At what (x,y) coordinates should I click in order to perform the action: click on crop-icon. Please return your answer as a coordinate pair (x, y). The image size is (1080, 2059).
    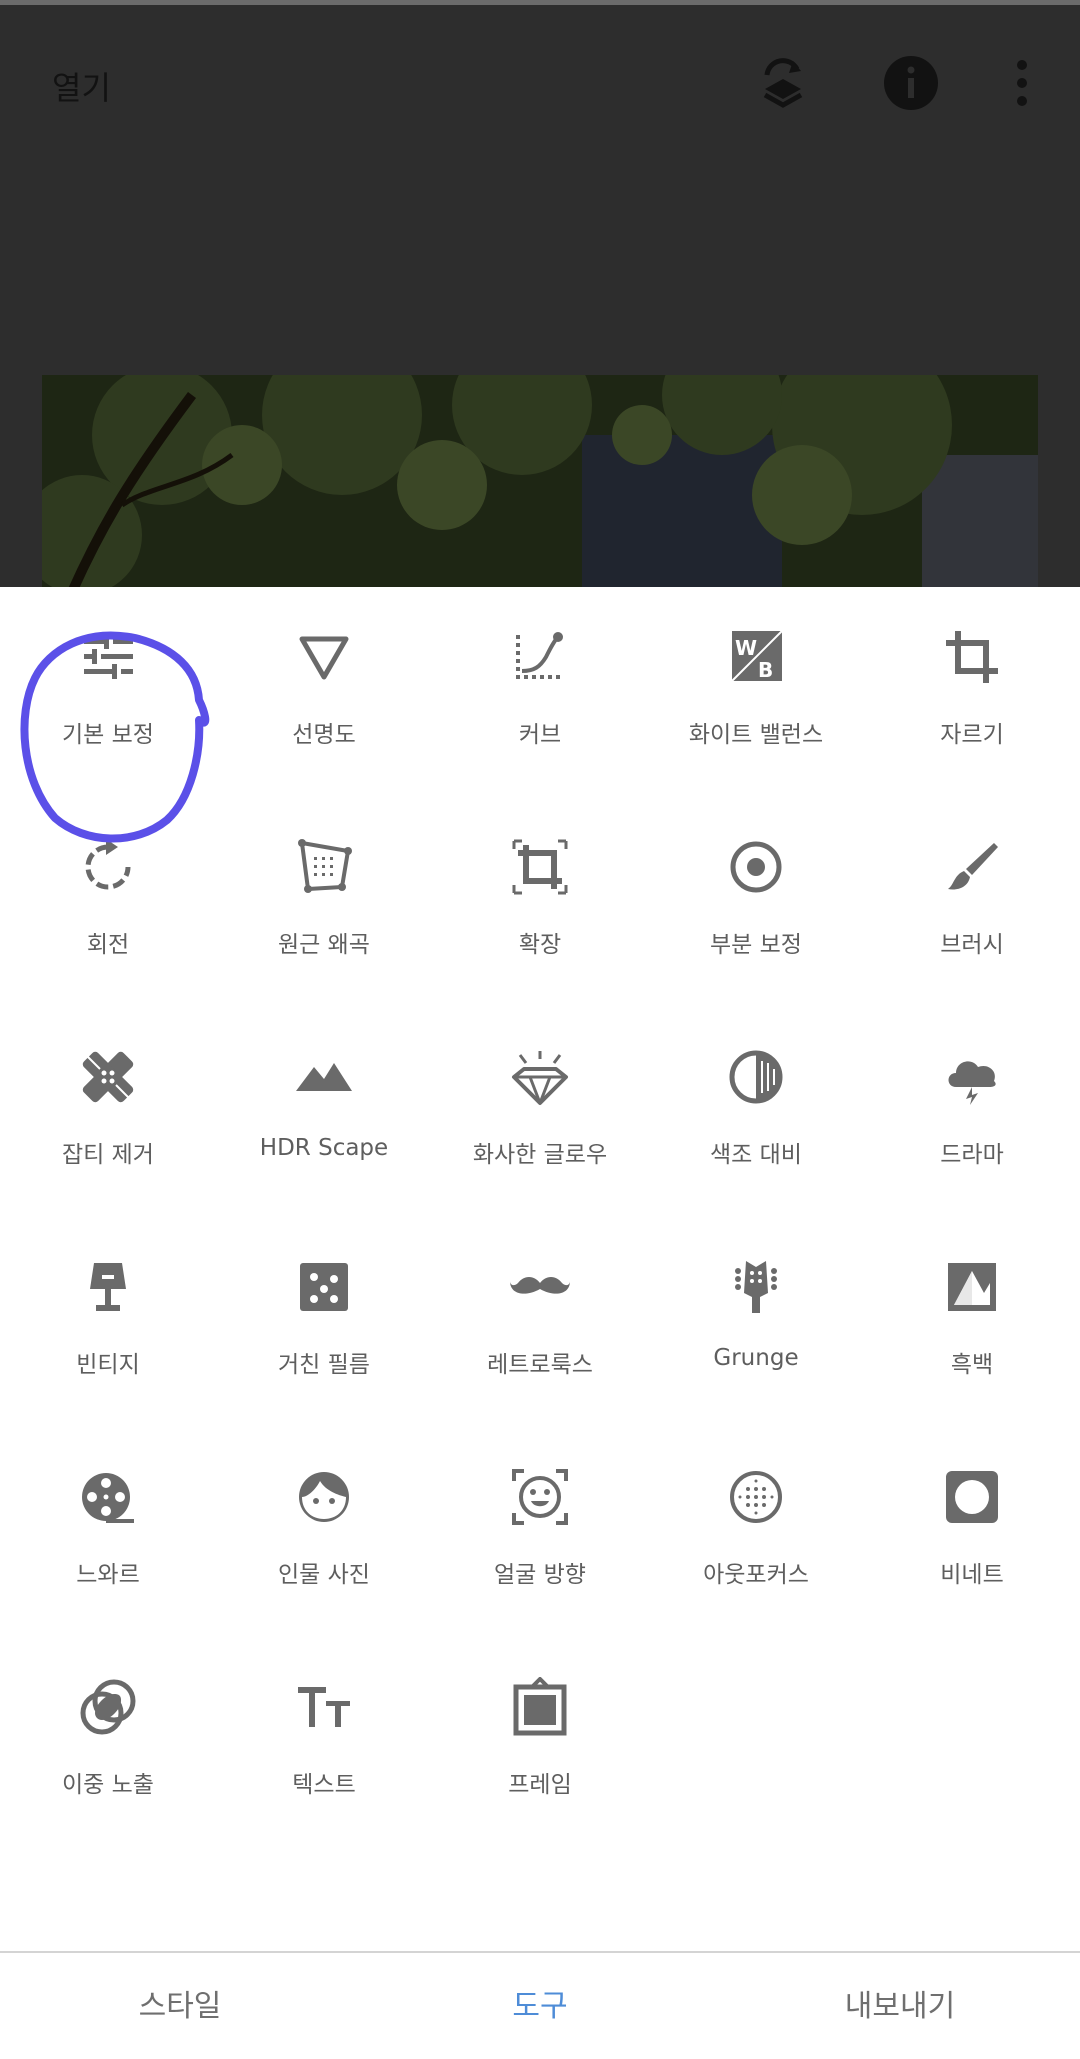
    Looking at the image, I should click on (972, 657).